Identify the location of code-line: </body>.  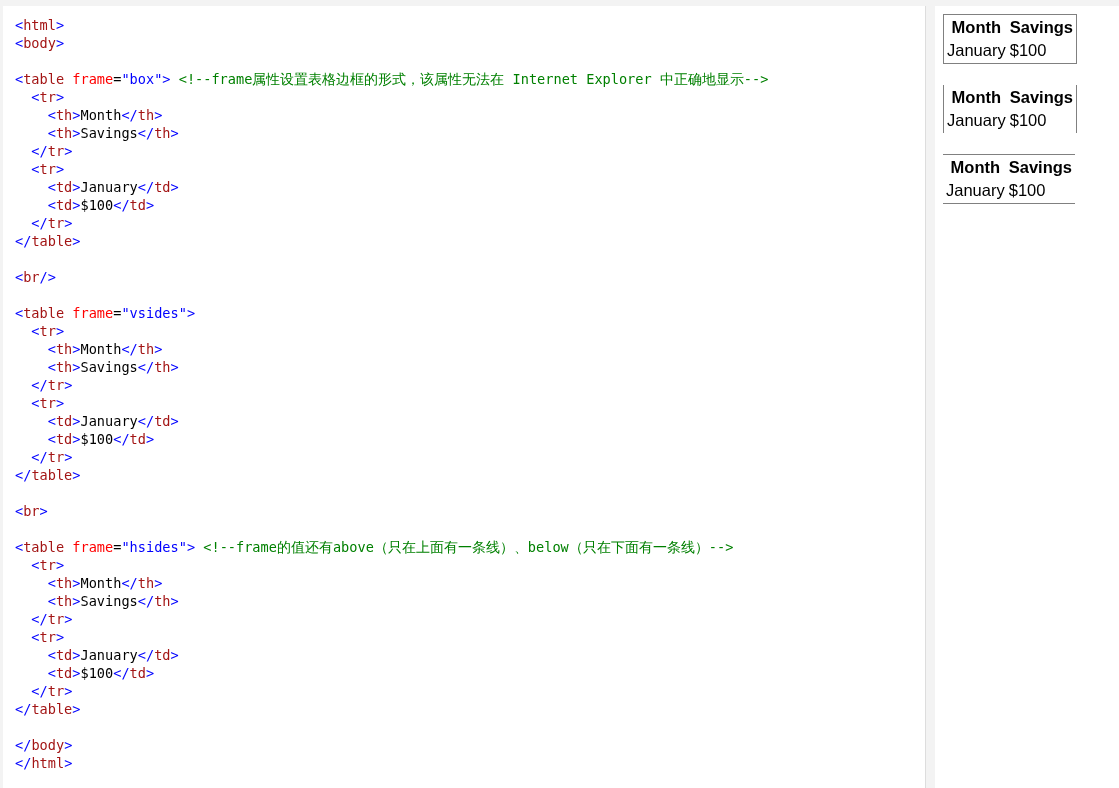
(44, 745).